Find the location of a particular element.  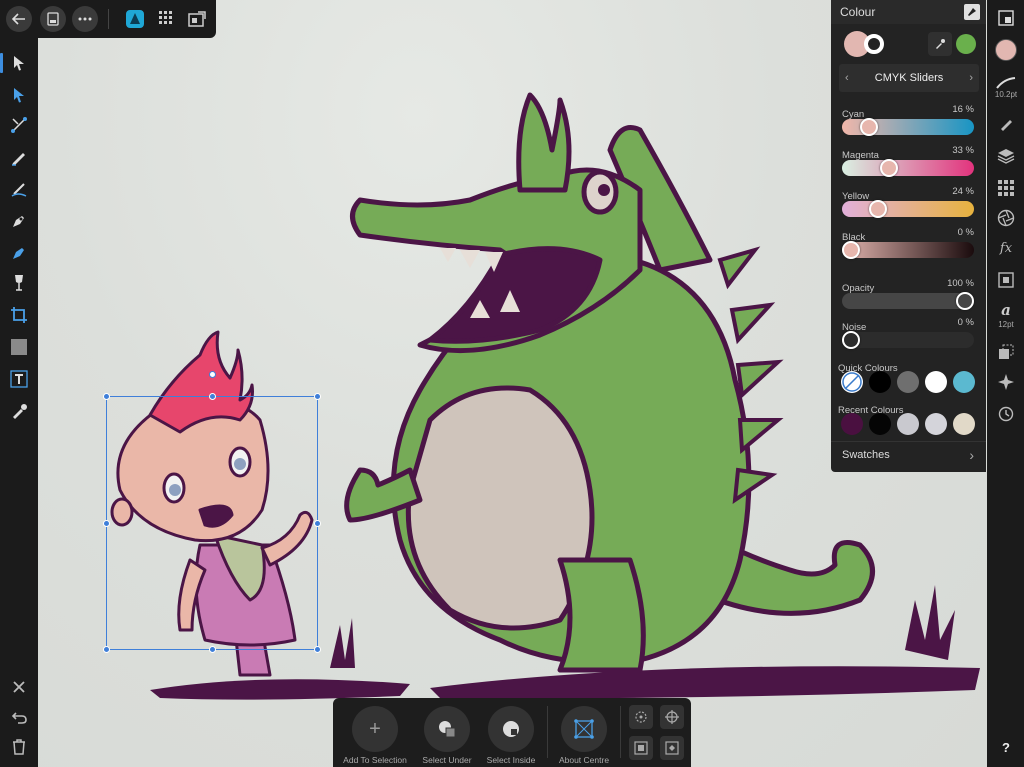

vector-brush-tool is located at coordinates (19, 189).